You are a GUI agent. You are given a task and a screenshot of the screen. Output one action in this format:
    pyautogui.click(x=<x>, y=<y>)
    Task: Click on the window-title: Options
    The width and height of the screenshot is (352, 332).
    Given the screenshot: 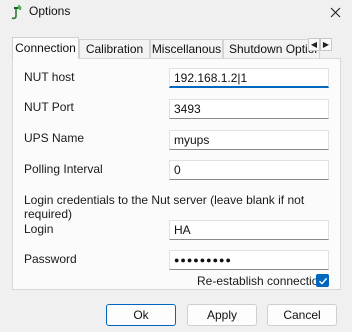 What is the action you would take?
    pyautogui.click(x=50, y=11)
    